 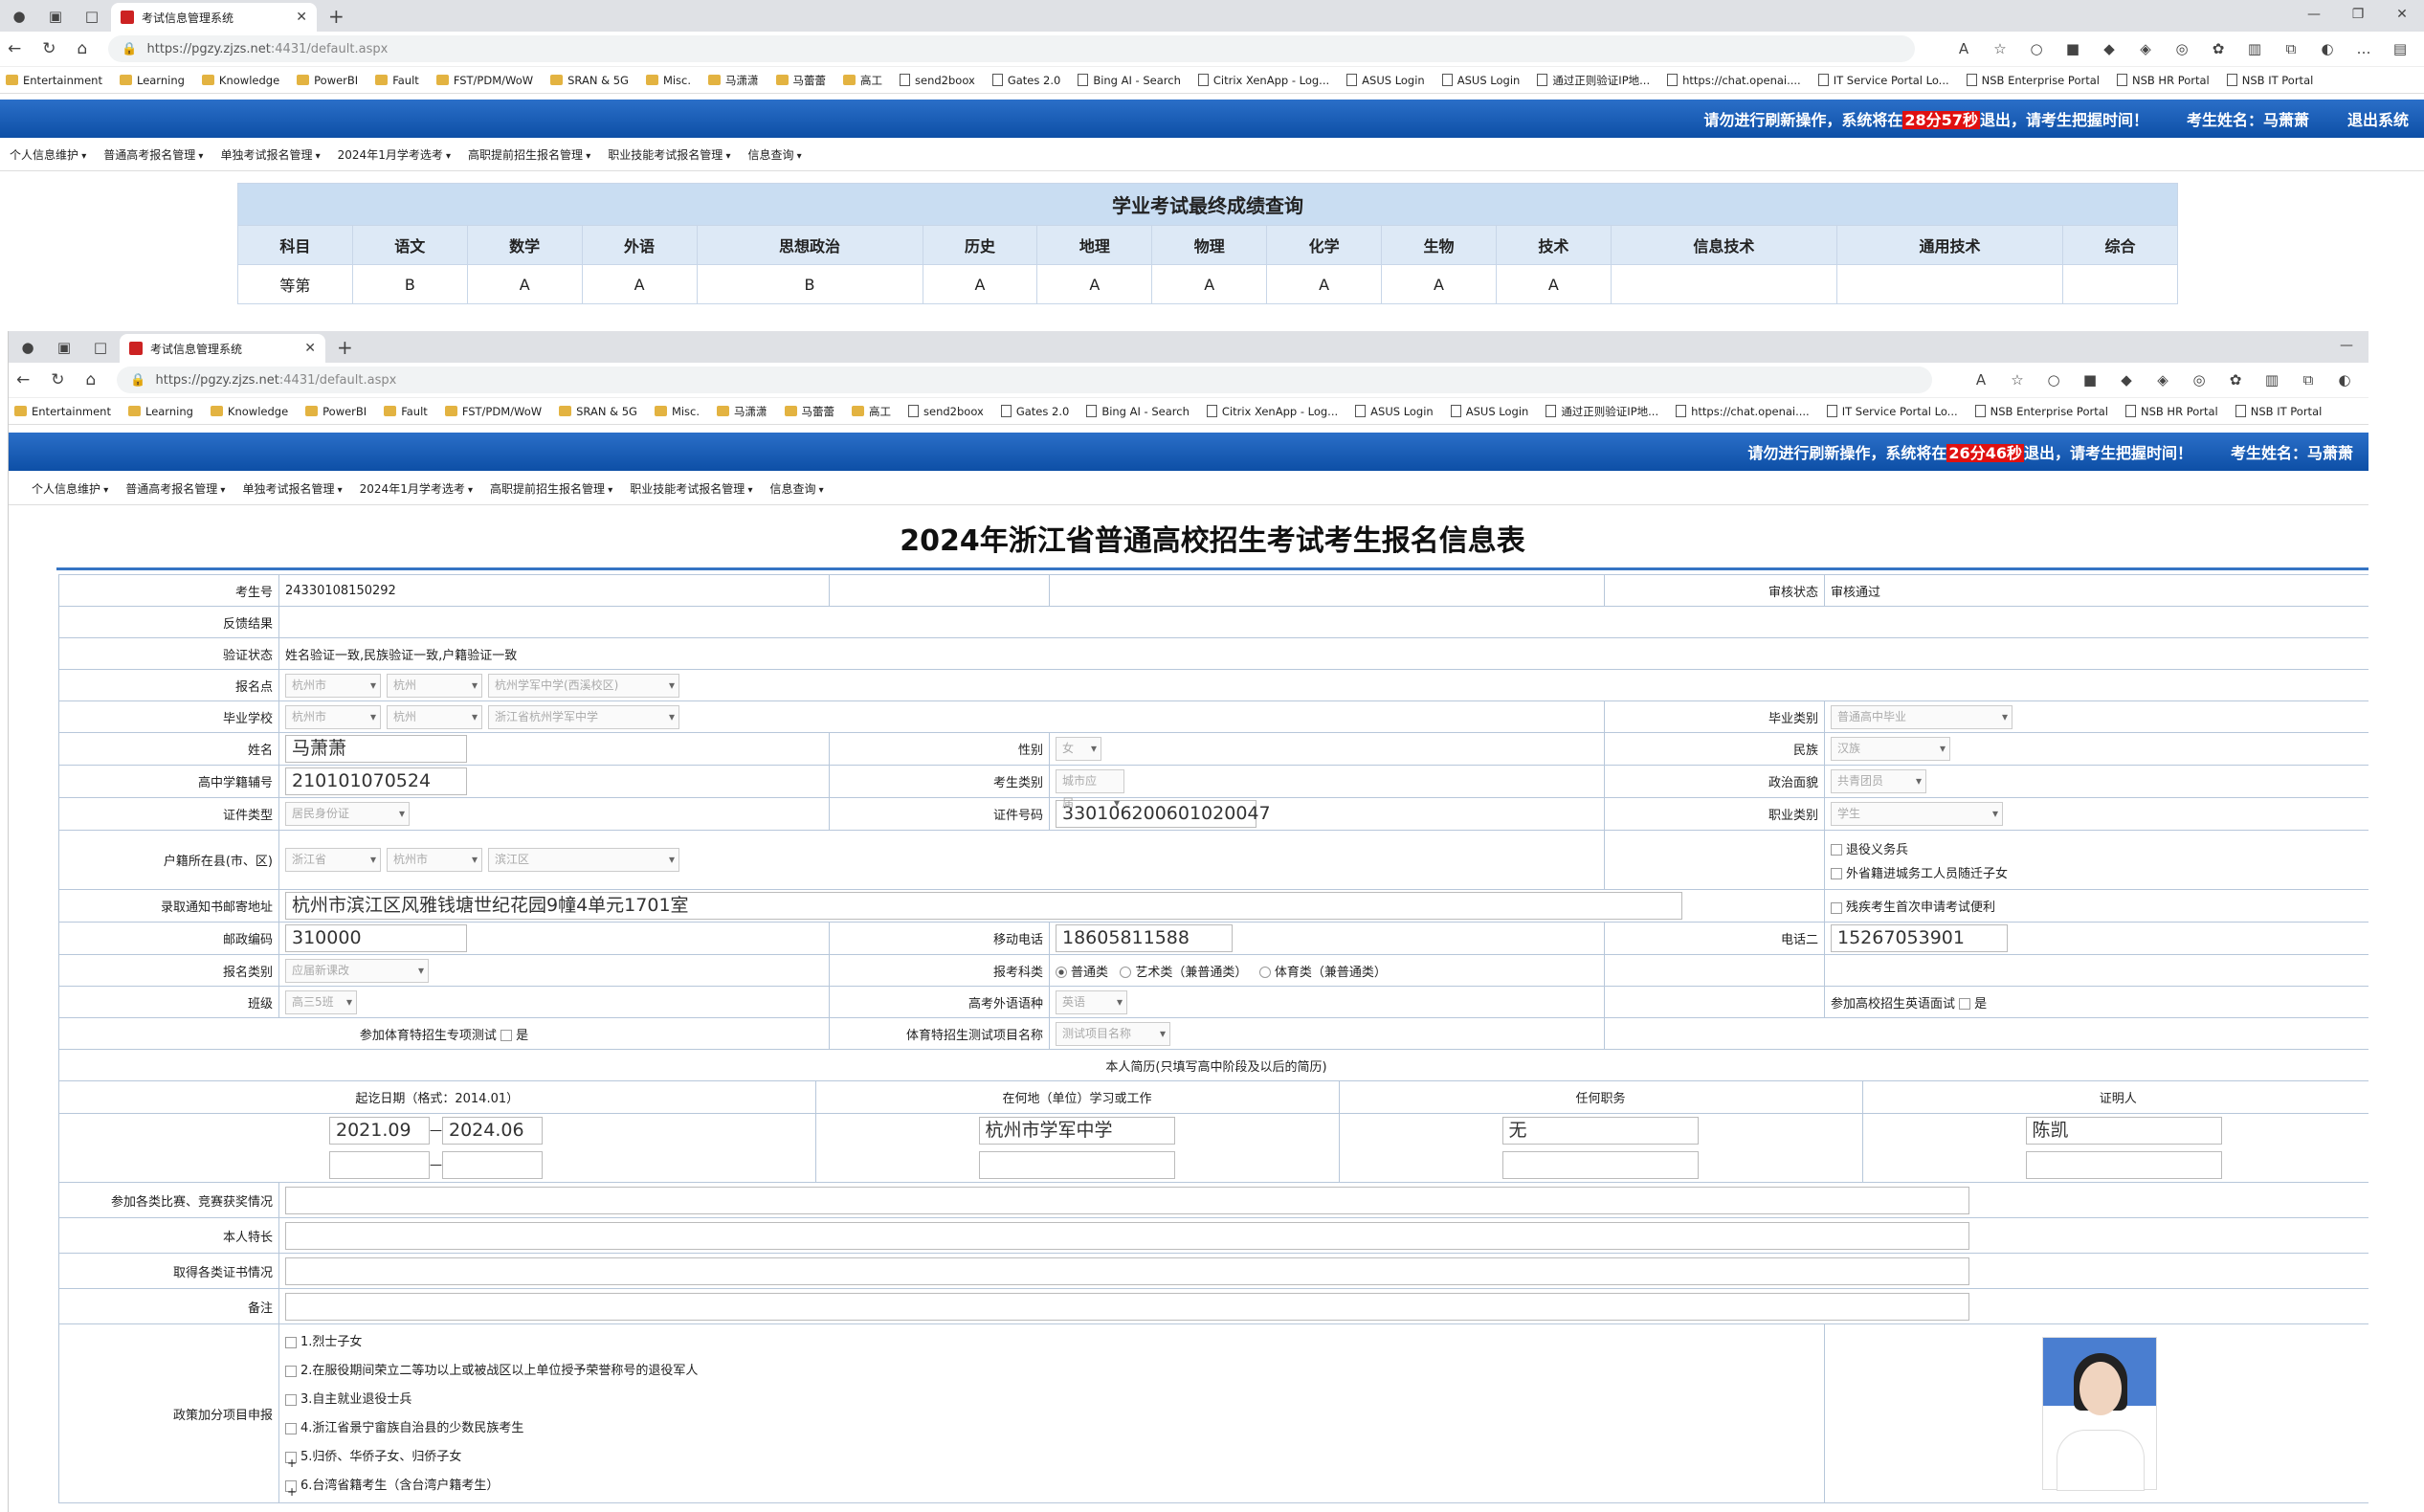 What do you see at coordinates (347, 814) in the screenshot?
I see `id-type-select: 居民身份证` at bounding box center [347, 814].